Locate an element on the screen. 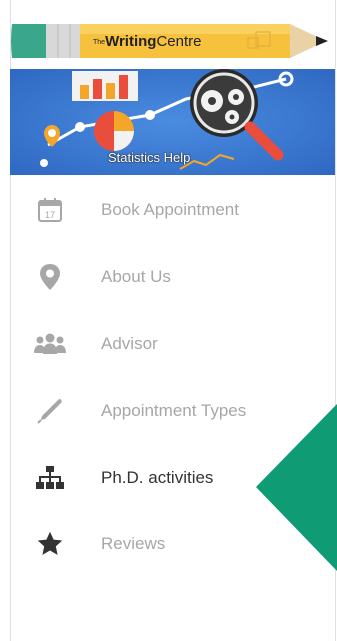  calendar-icon: 17 is located at coordinates (50, 210).